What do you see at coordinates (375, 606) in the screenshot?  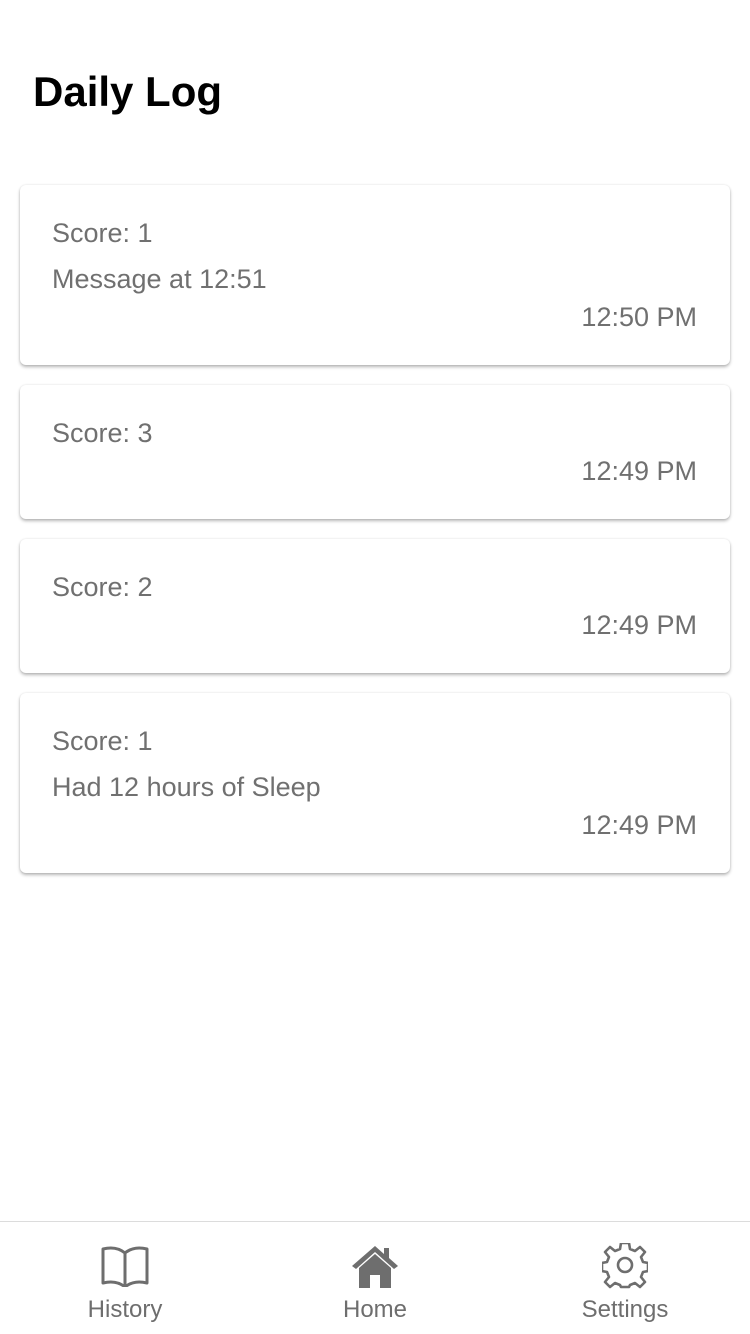 I see `log-entry-card: Score: 2 12:49 PM` at bounding box center [375, 606].